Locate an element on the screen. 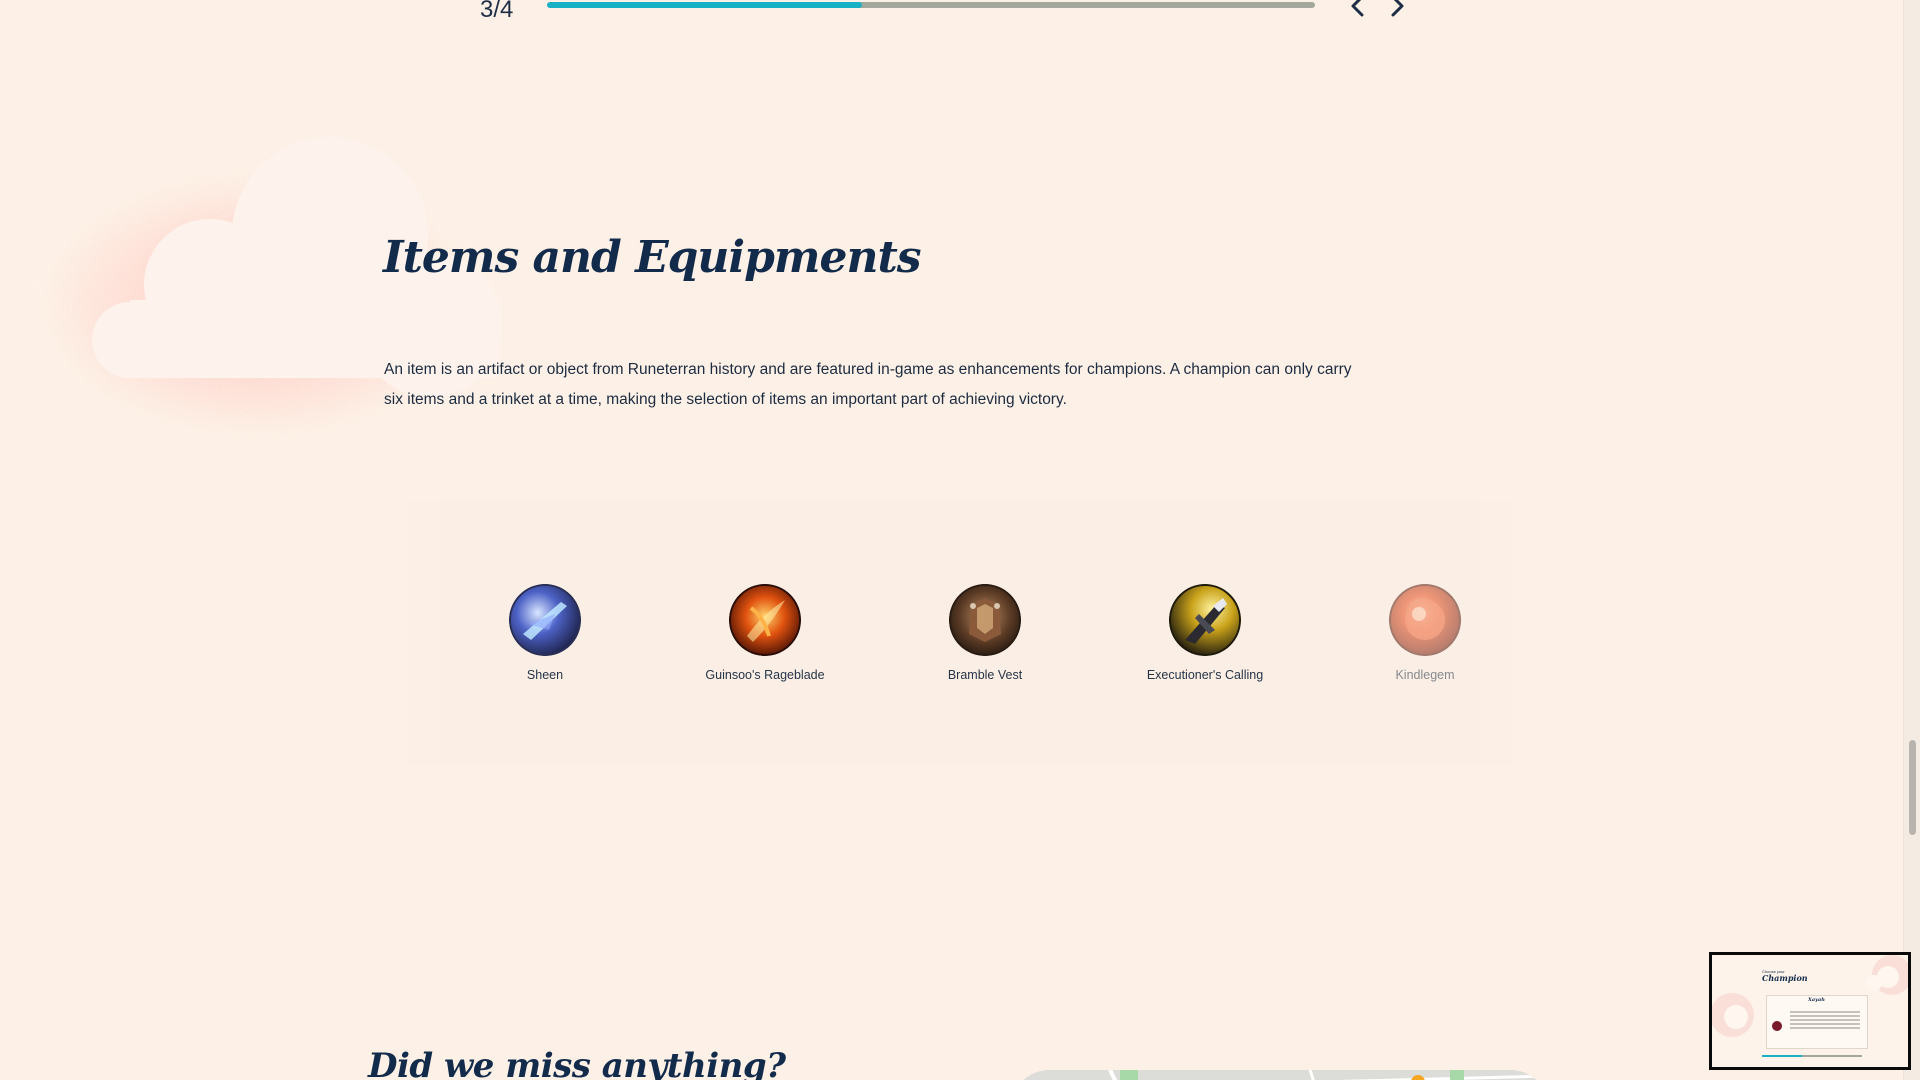 This screenshot has height=1080, width=1920. pager-progress-fill is located at coordinates (704, 5).